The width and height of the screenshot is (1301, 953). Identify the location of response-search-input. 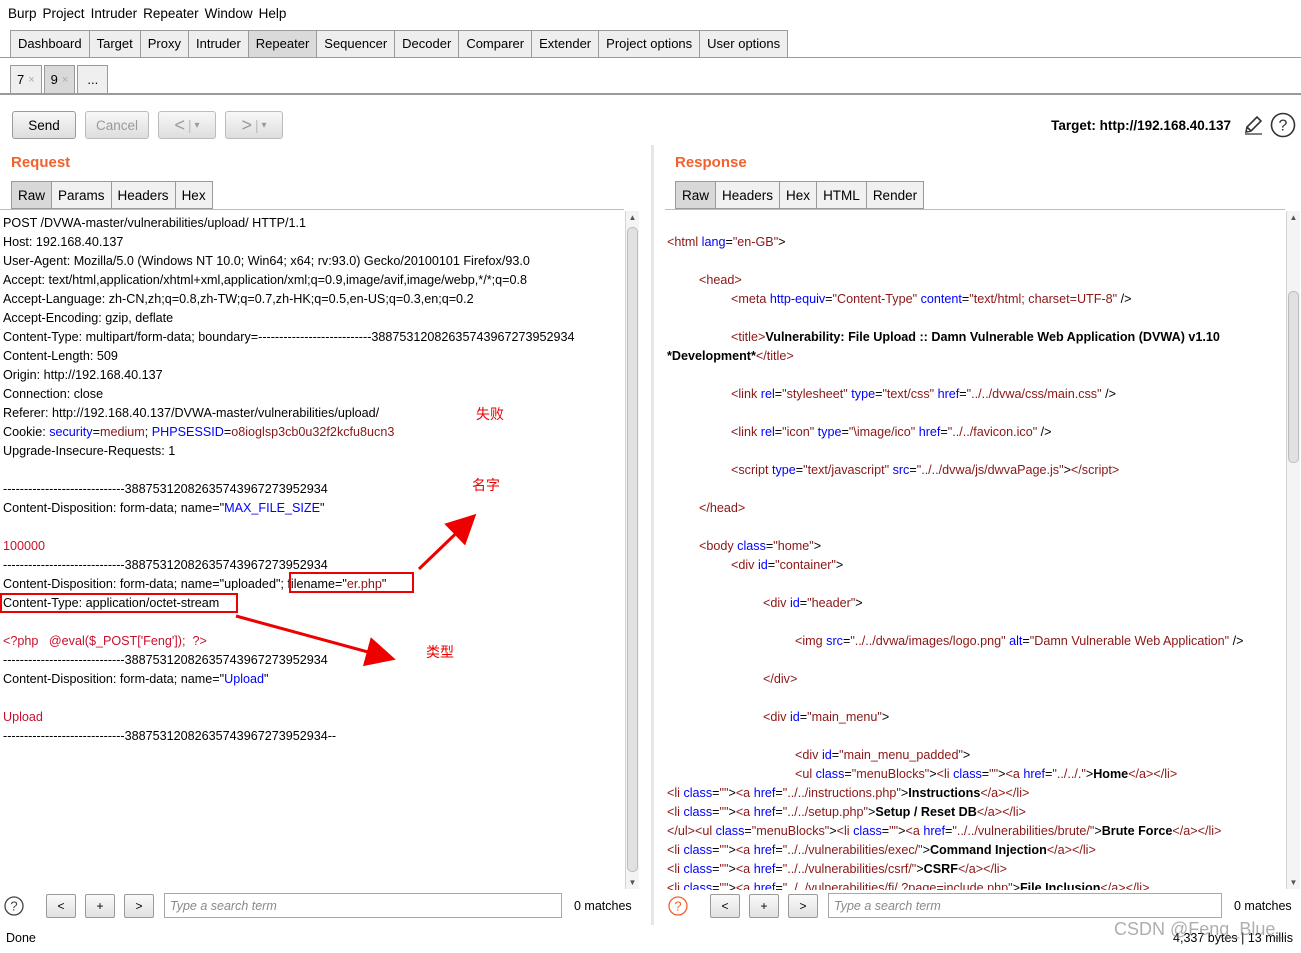
(1025, 905).